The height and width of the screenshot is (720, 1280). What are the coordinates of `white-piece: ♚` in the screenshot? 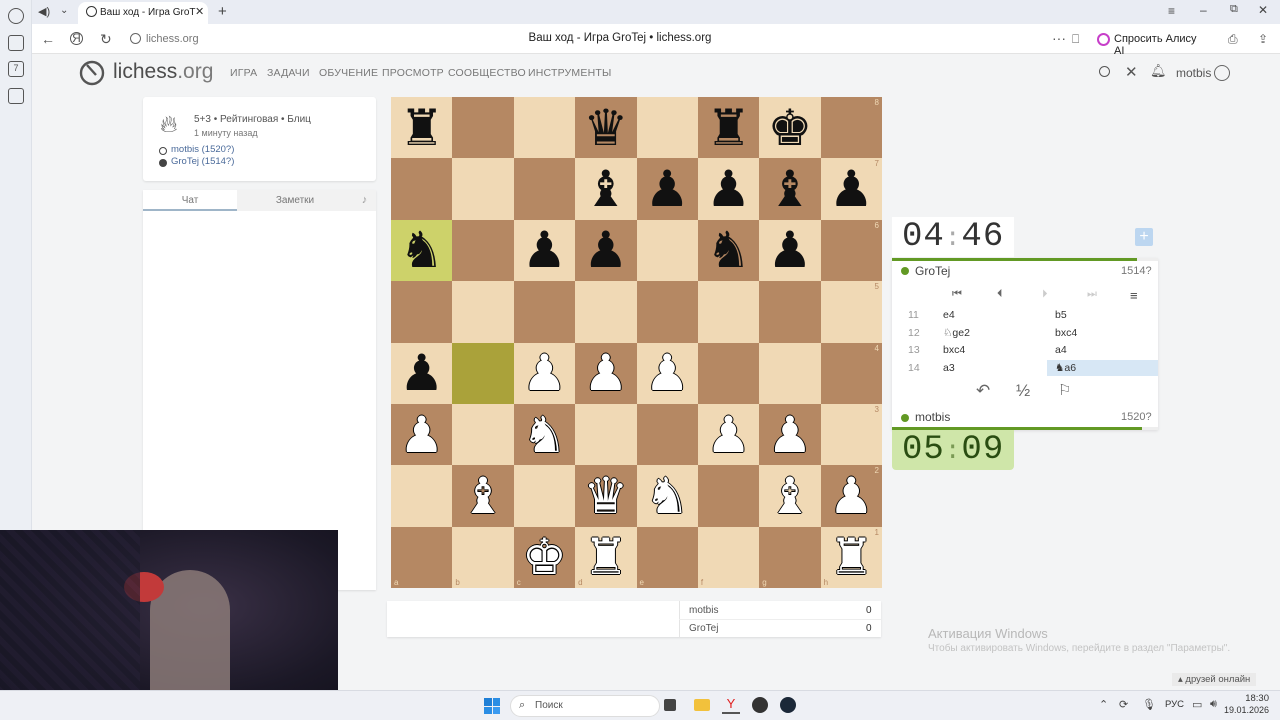 It's located at (544, 557).